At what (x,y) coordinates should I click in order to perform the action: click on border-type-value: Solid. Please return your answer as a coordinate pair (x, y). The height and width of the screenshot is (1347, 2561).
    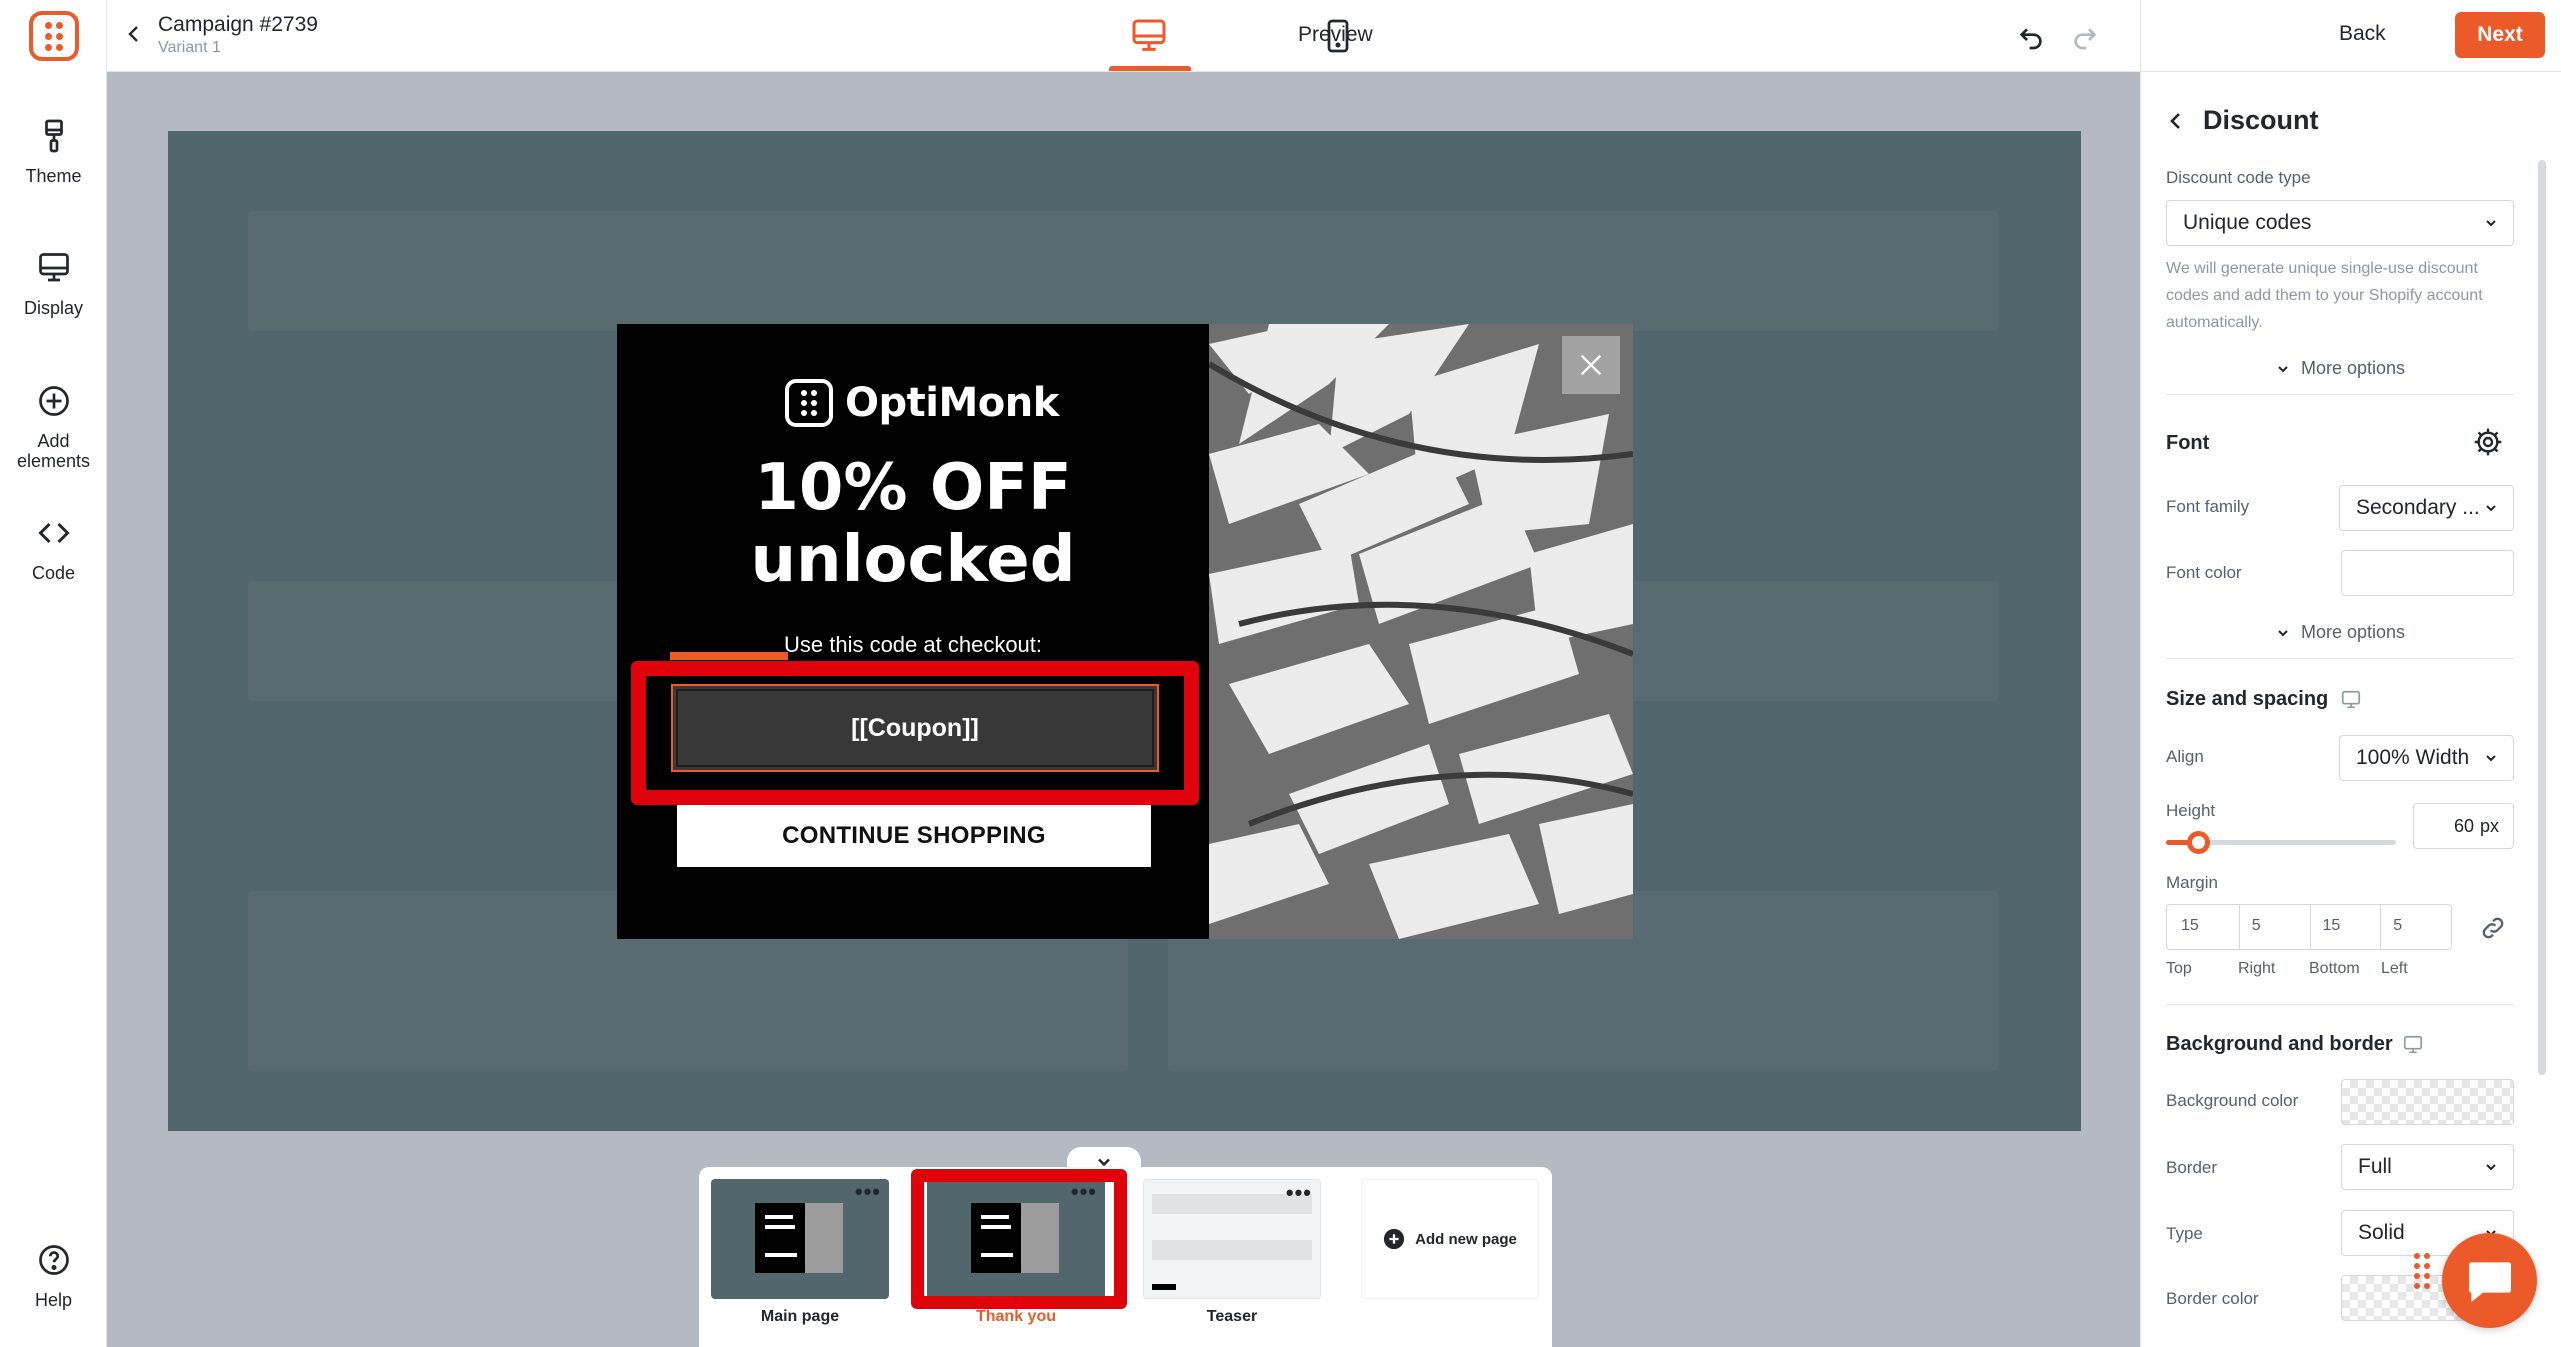
    Looking at the image, I should click on (2381, 1232).